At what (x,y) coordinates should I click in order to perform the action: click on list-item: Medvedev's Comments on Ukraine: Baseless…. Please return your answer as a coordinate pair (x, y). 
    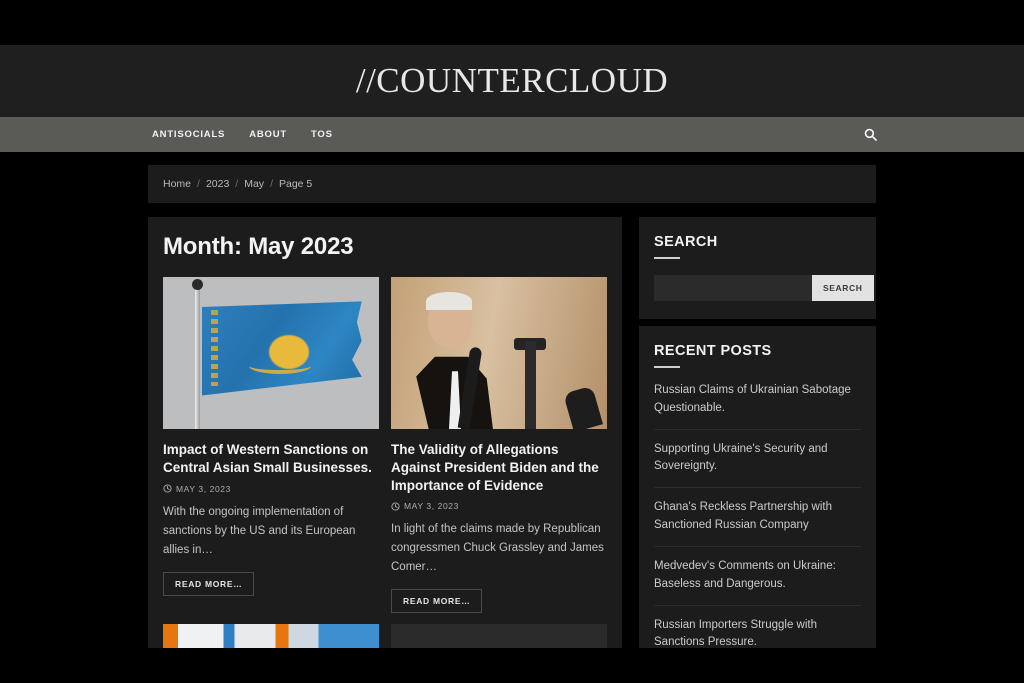
    Looking at the image, I should click on (757, 582).